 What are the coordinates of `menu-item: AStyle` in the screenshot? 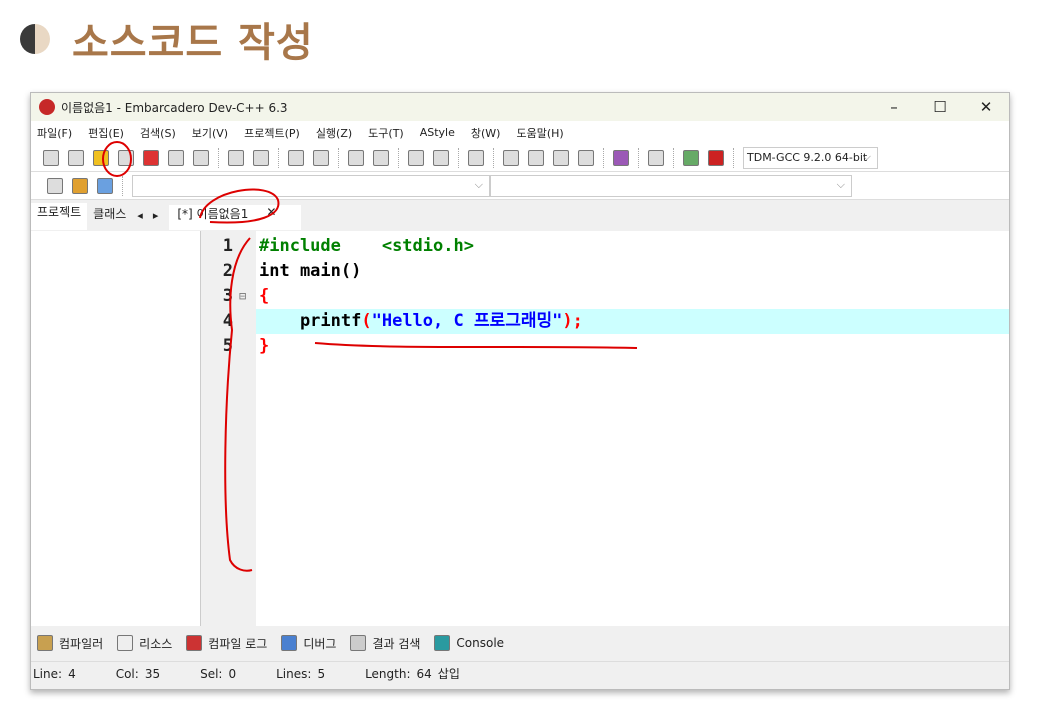 It's located at (437, 132).